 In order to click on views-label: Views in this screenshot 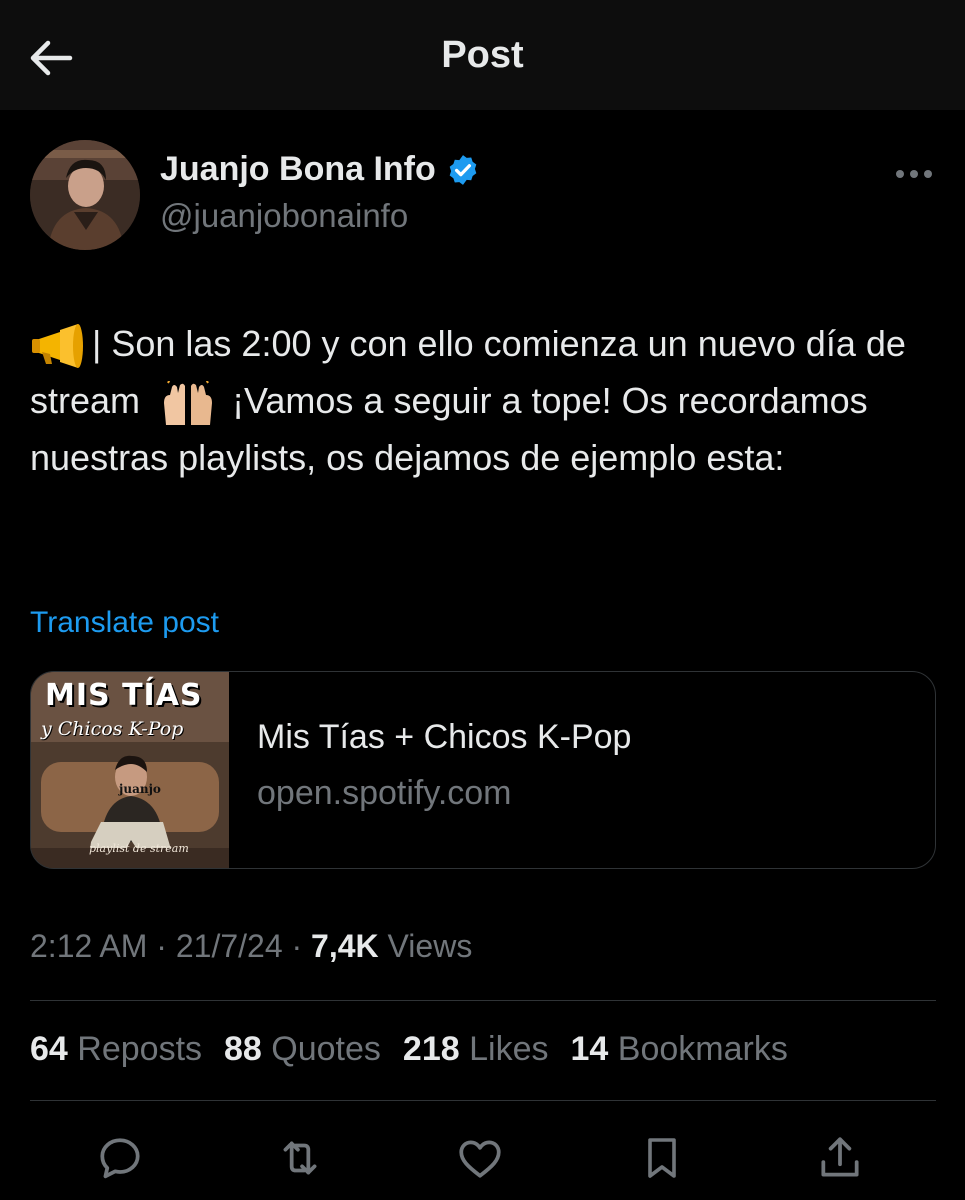, I will do `click(425, 946)`.